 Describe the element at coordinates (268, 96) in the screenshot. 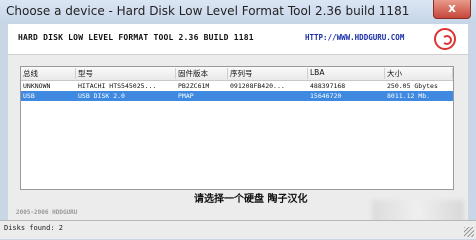

I see `cell-serial` at that location.